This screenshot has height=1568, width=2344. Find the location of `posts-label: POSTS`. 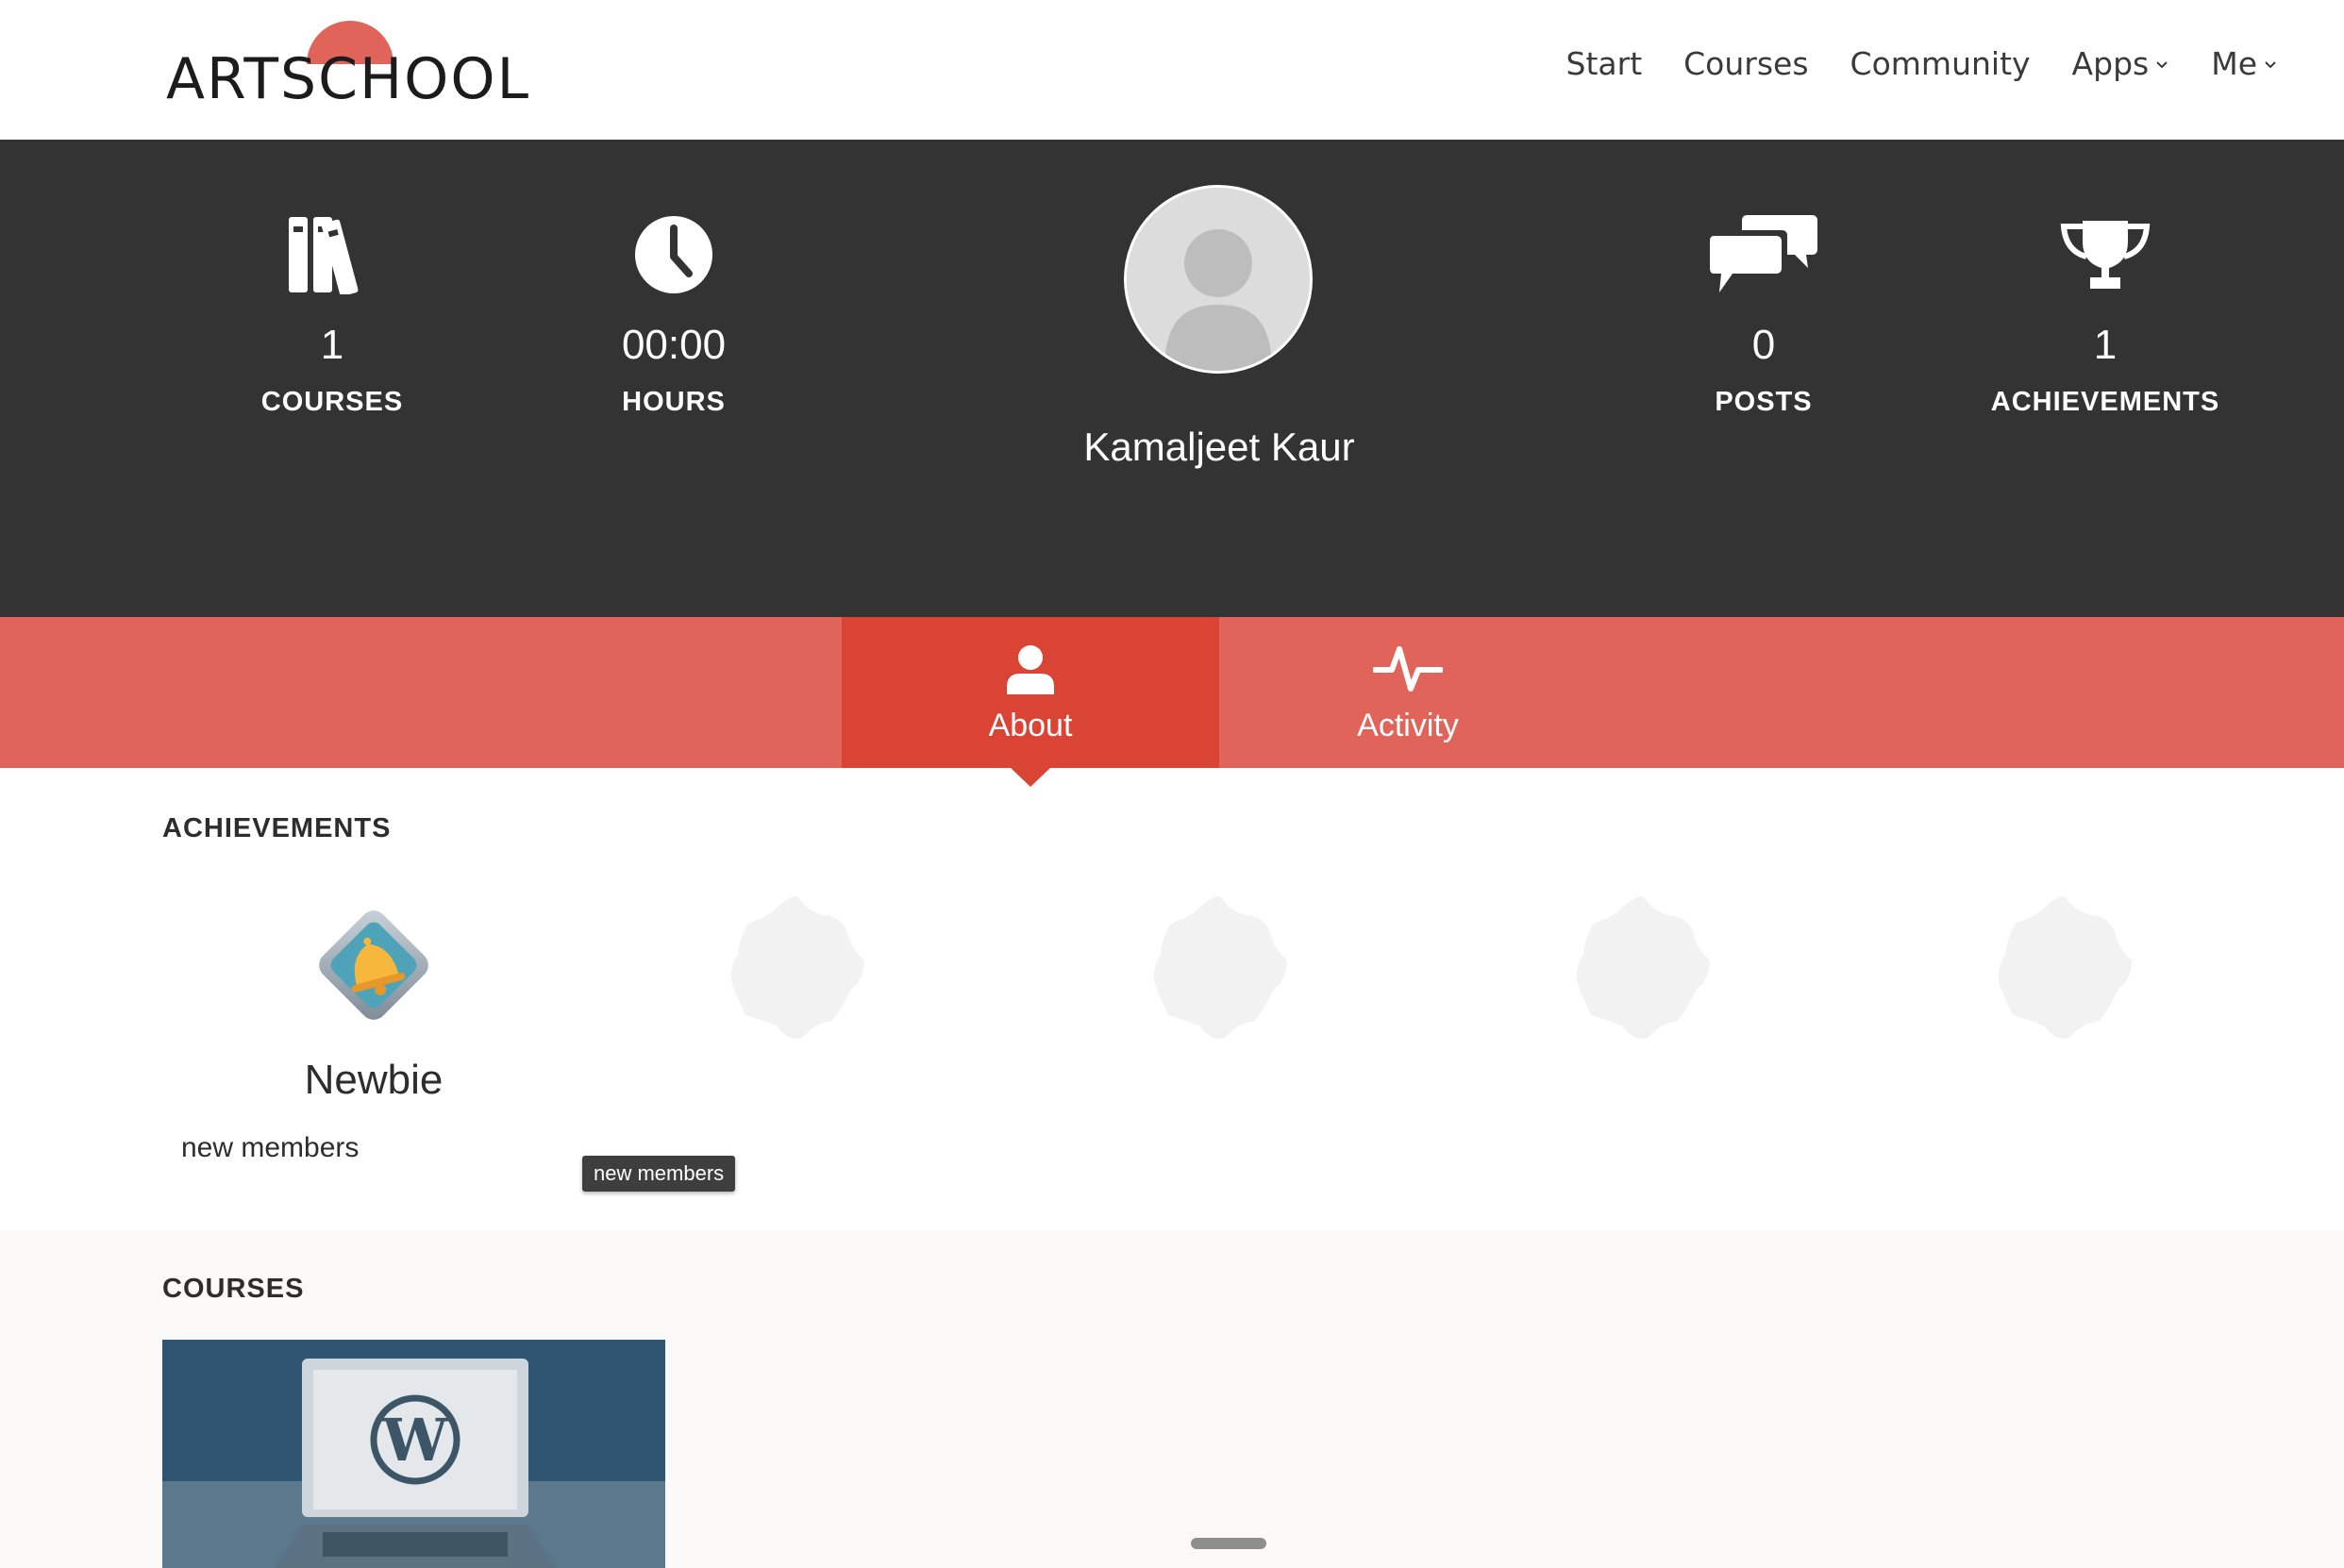

posts-label: POSTS is located at coordinates (1764, 402).